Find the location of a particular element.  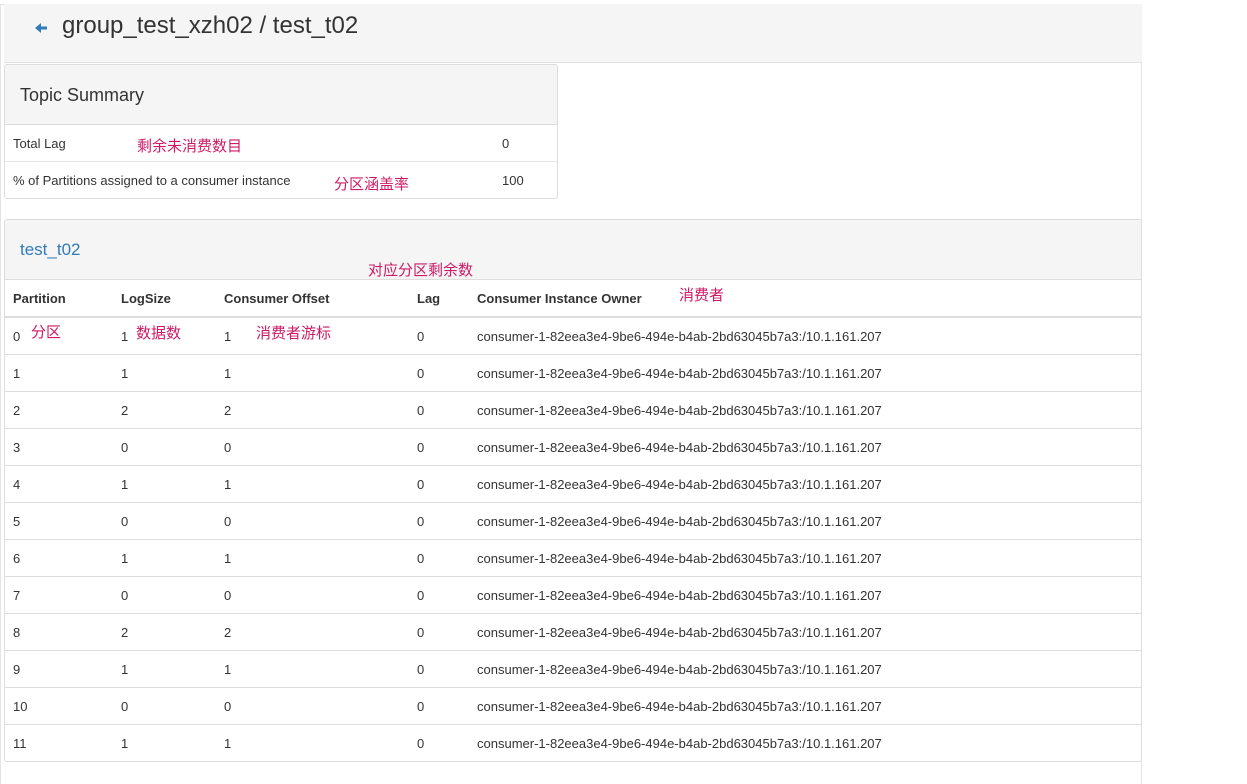

annotation-logsize: 数据数 is located at coordinates (159, 333).